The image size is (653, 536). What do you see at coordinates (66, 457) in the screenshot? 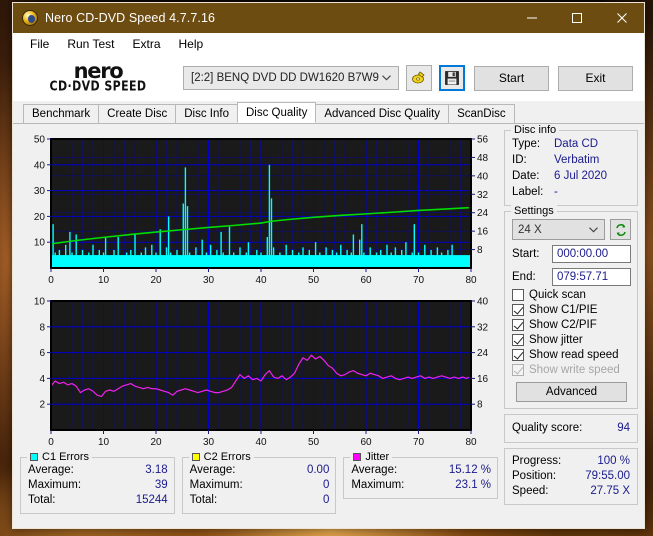
I see `c1-errors-title: C1 Errors` at bounding box center [66, 457].